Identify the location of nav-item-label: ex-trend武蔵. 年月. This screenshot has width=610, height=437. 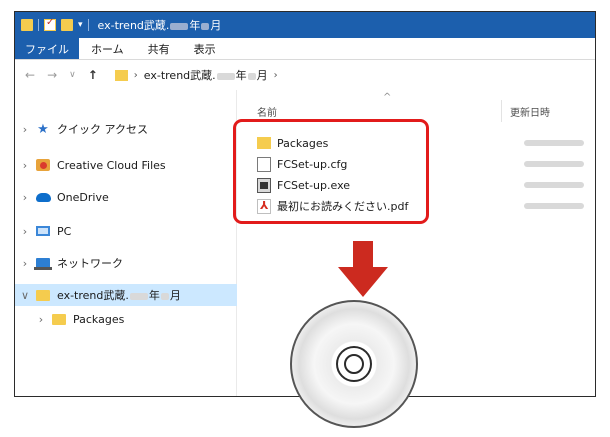
(119, 295).